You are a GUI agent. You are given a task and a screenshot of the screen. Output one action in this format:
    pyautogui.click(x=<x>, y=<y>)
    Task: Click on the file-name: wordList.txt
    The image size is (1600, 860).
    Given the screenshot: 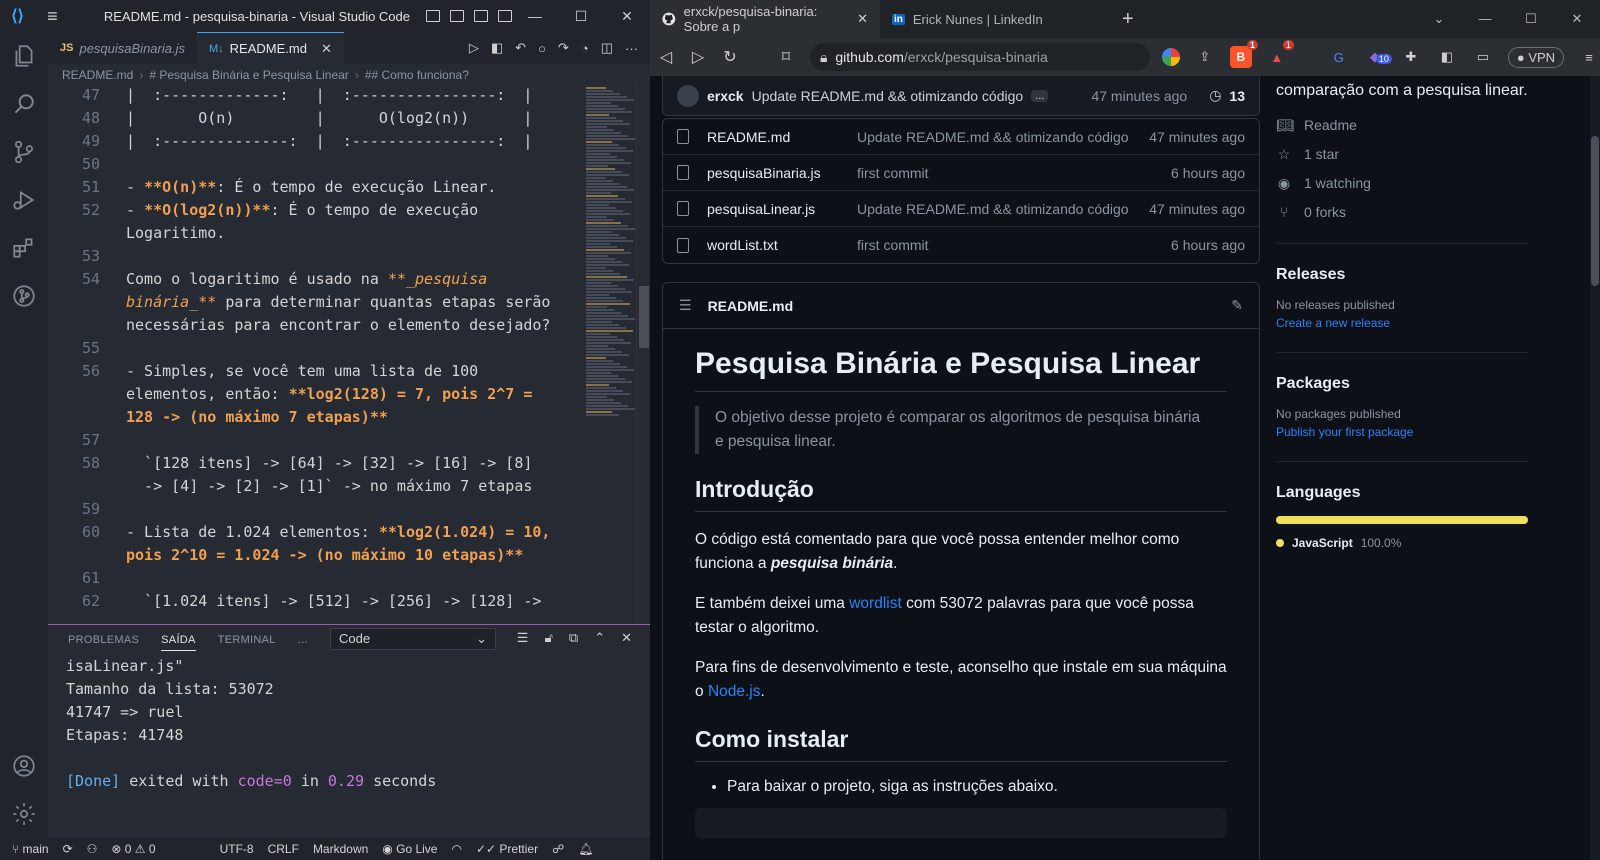 What is the action you would take?
    pyautogui.click(x=782, y=245)
    